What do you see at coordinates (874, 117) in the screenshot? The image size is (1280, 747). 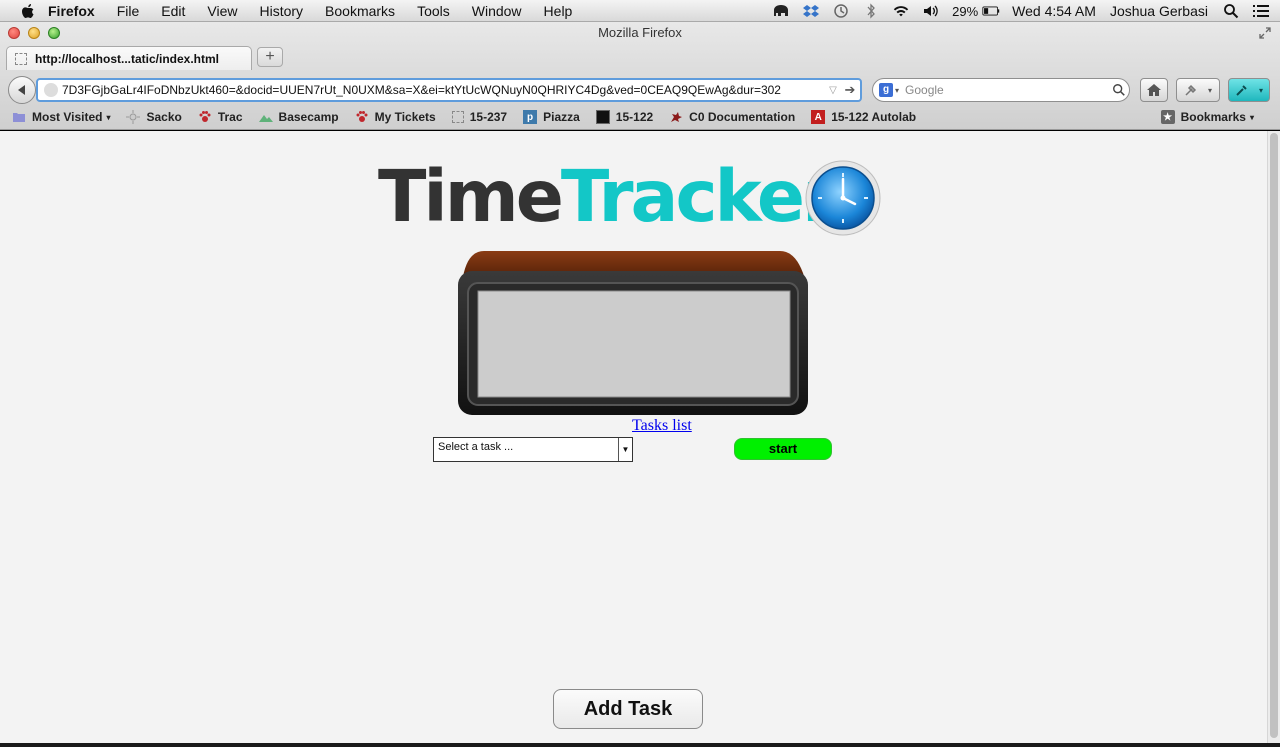 I see `bookmark-label: 15-122 Autolab` at bounding box center [874, 117].